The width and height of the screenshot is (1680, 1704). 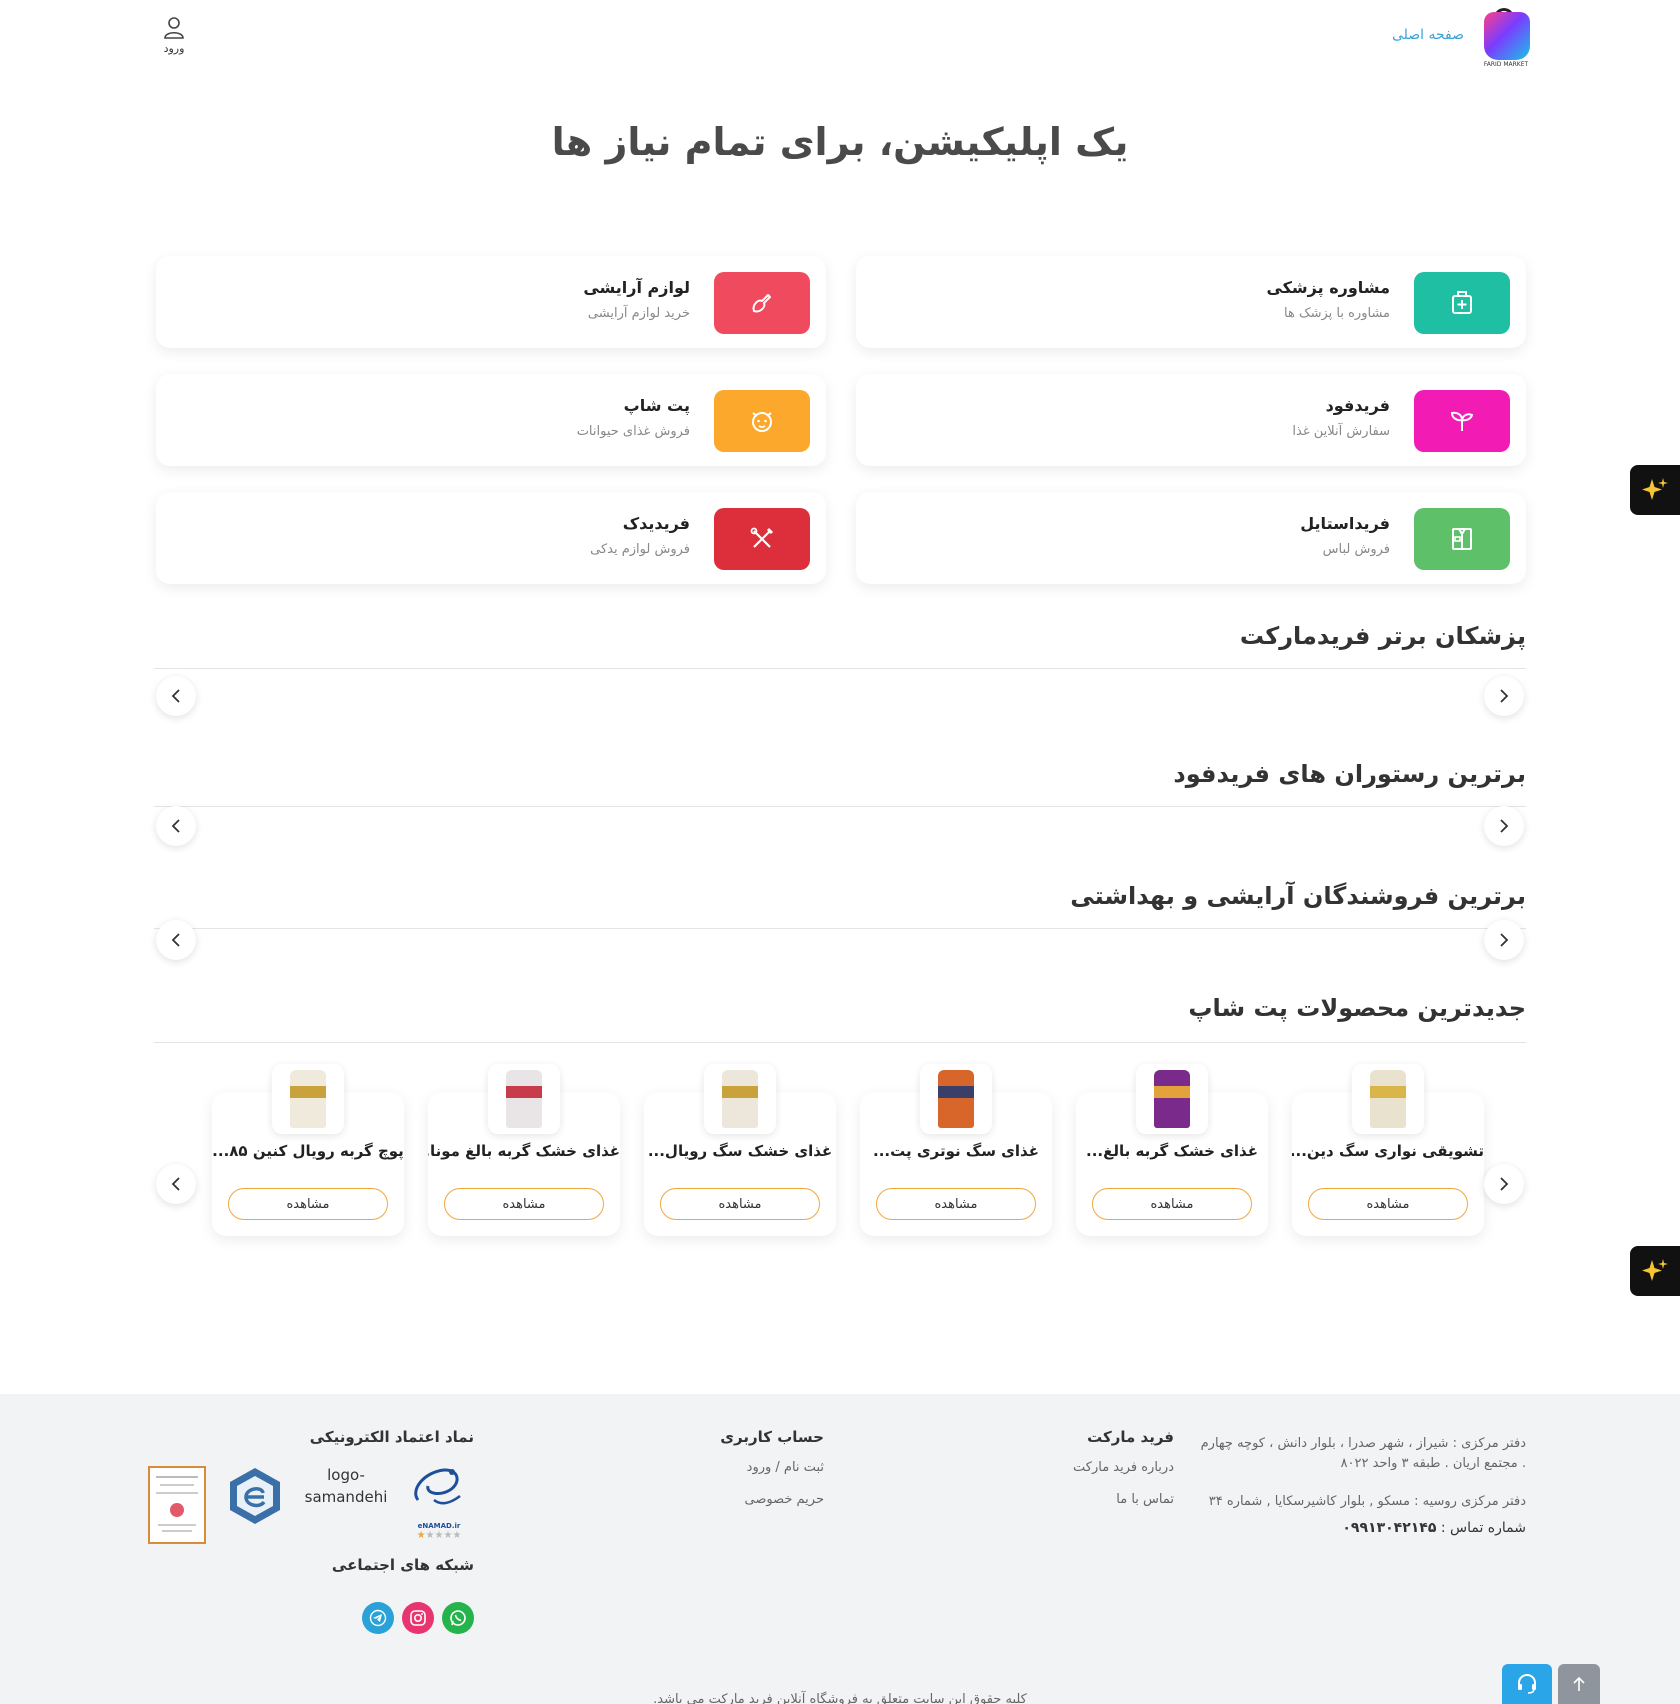 What do you see at coordinates (174, 28) in the screenshot?
I see `user-icon` at bounding box center [174, 28].